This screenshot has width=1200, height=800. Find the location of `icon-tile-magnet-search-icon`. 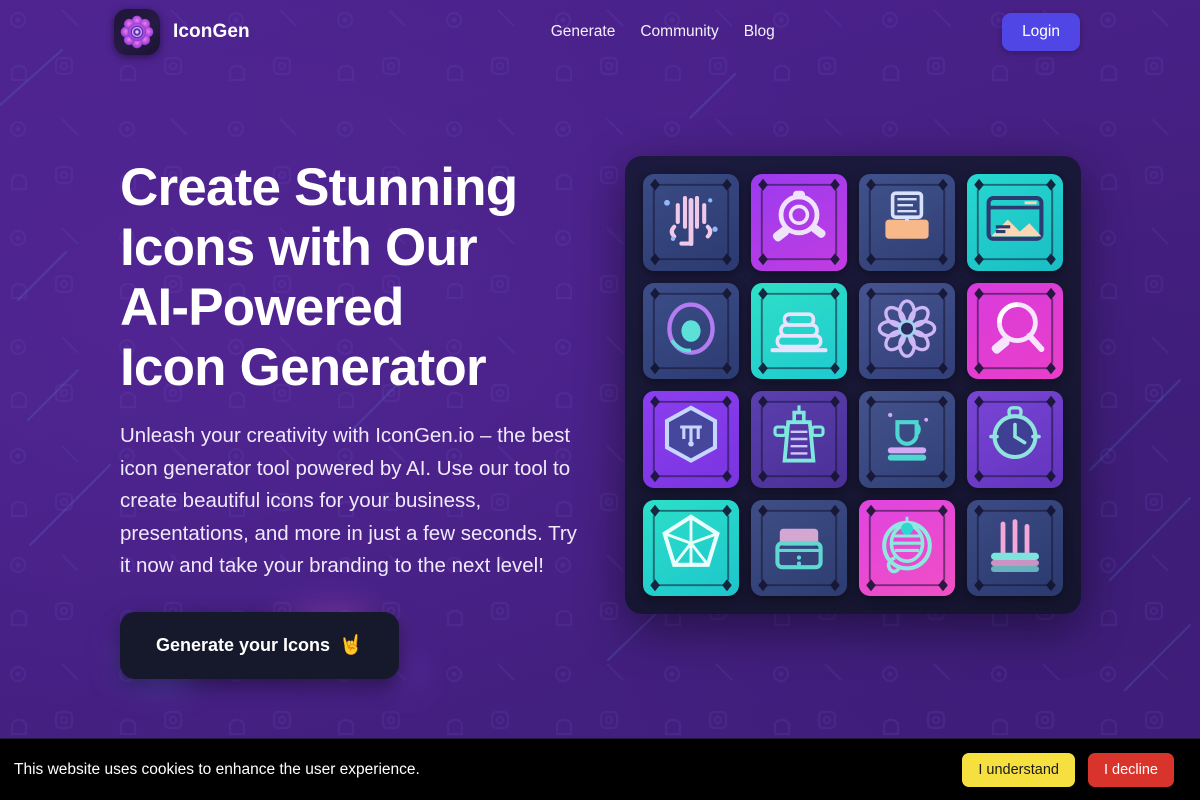

icon-tile-magnet-search-icon is located at coordinates (1015, 330).